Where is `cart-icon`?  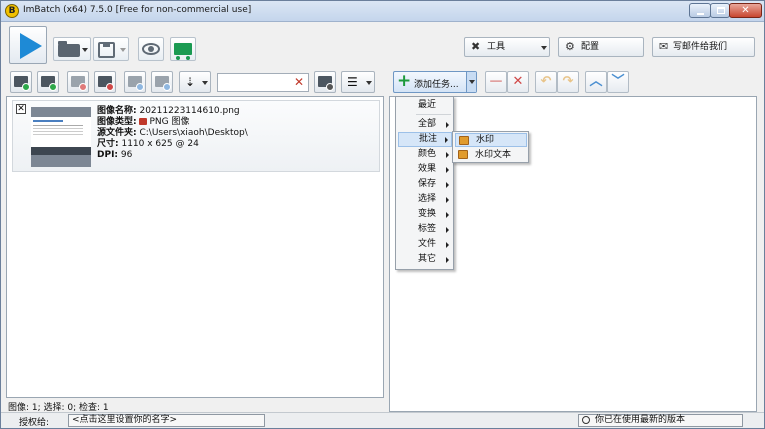 cart-icon is located at coordinates (183, 51).